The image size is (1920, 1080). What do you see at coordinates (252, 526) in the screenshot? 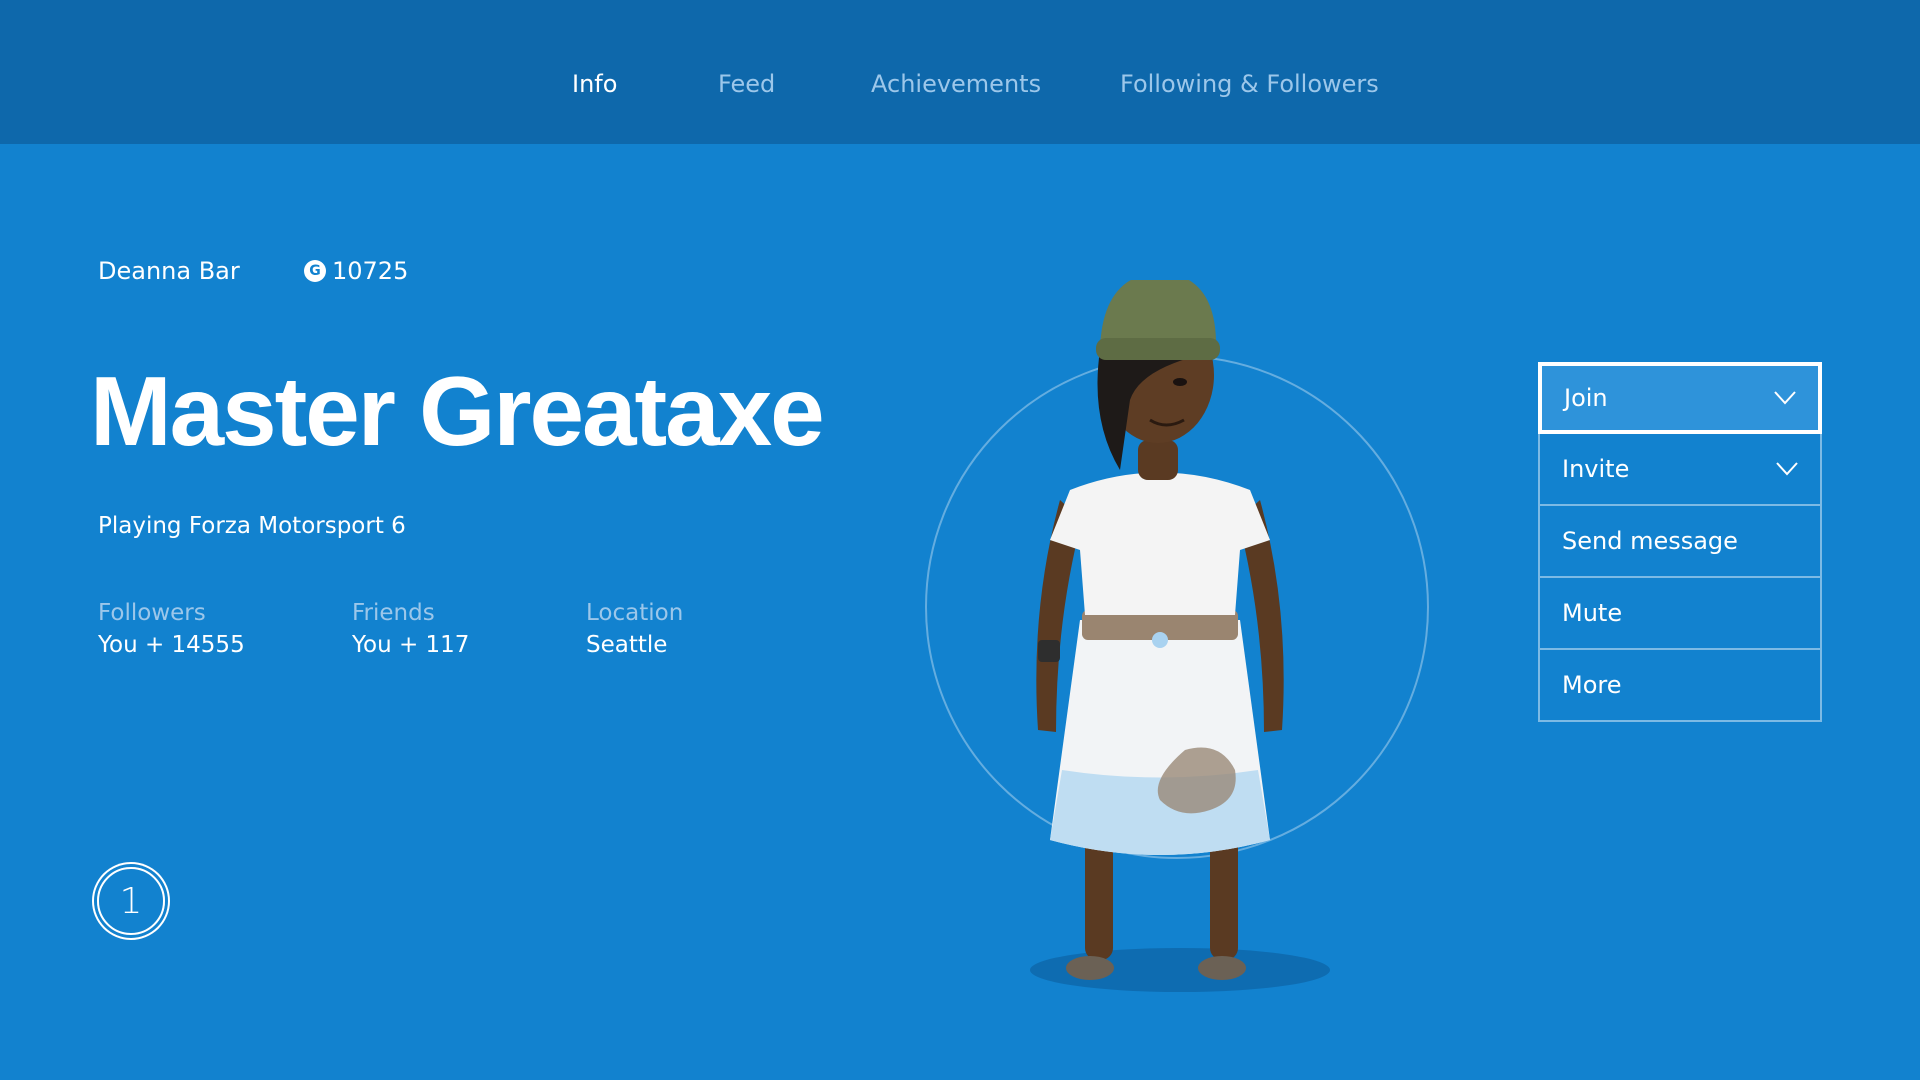
I see `presence-text: Playing Forza Motorsport 6` at bounding box center [252, 526].